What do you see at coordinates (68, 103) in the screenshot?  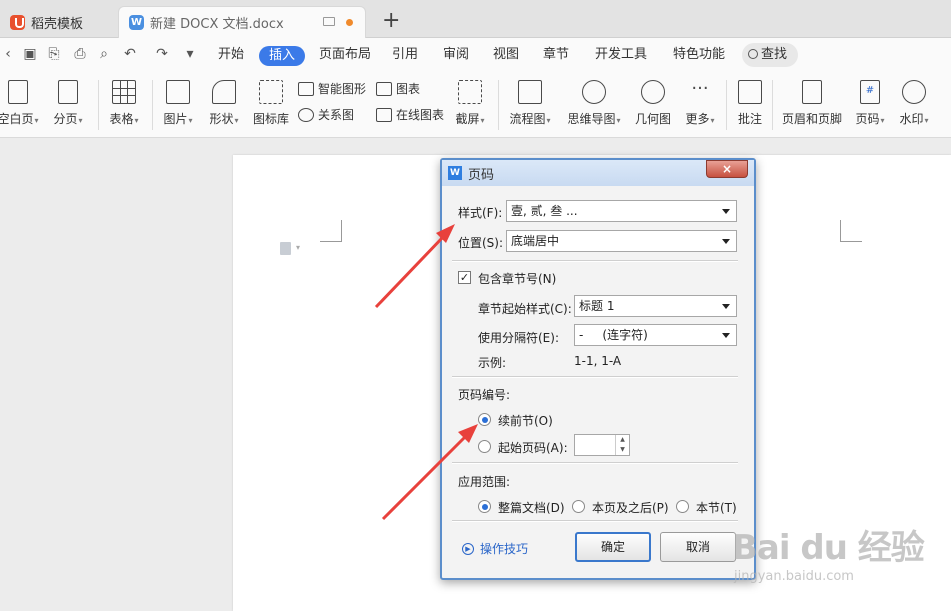 I see `page-break-button: 分页▾` at bounding box center [68, 103].